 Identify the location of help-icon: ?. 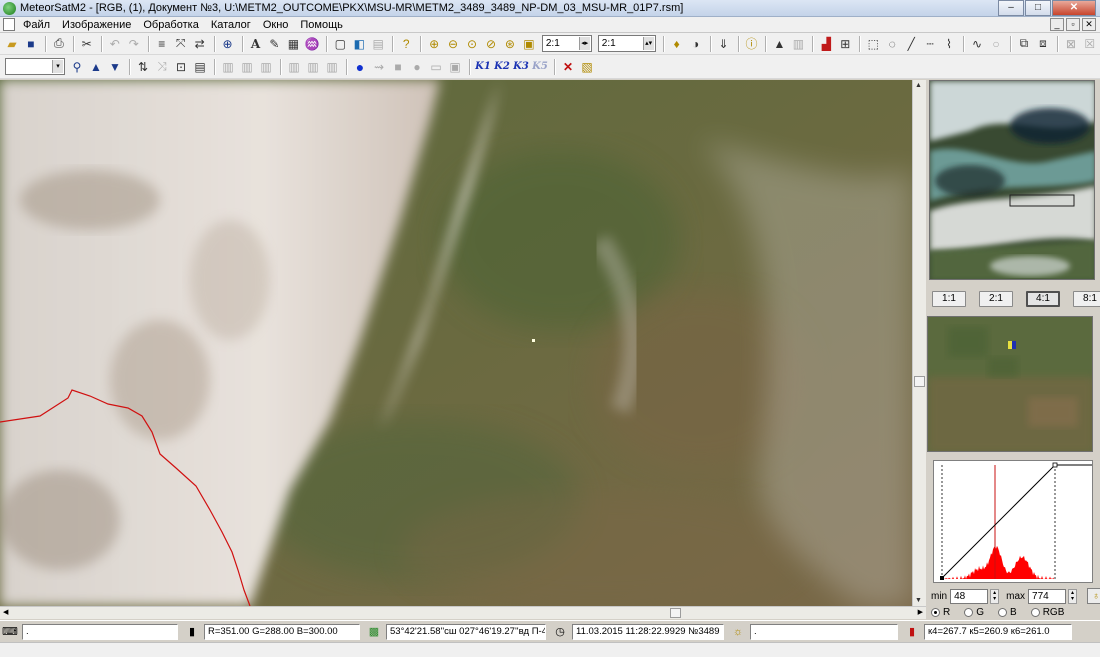
(406, 44).